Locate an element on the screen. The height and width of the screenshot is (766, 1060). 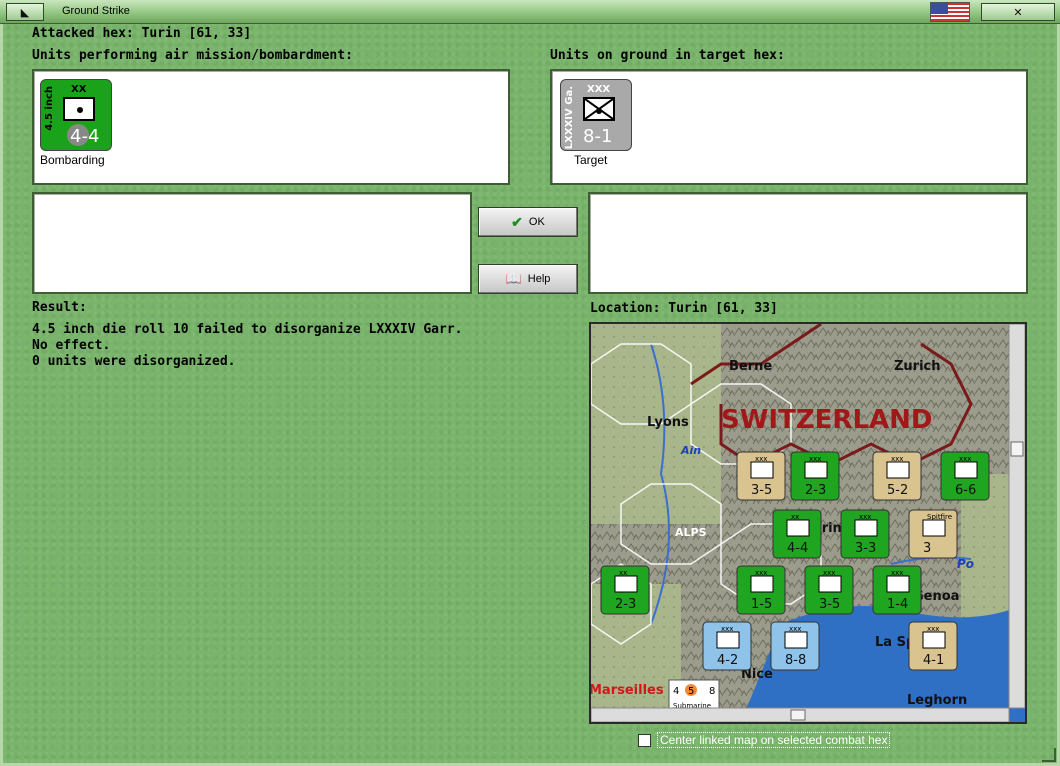
center-linked-map-label: Center linked map on selected combat hex is located at coordinates (774, 740).